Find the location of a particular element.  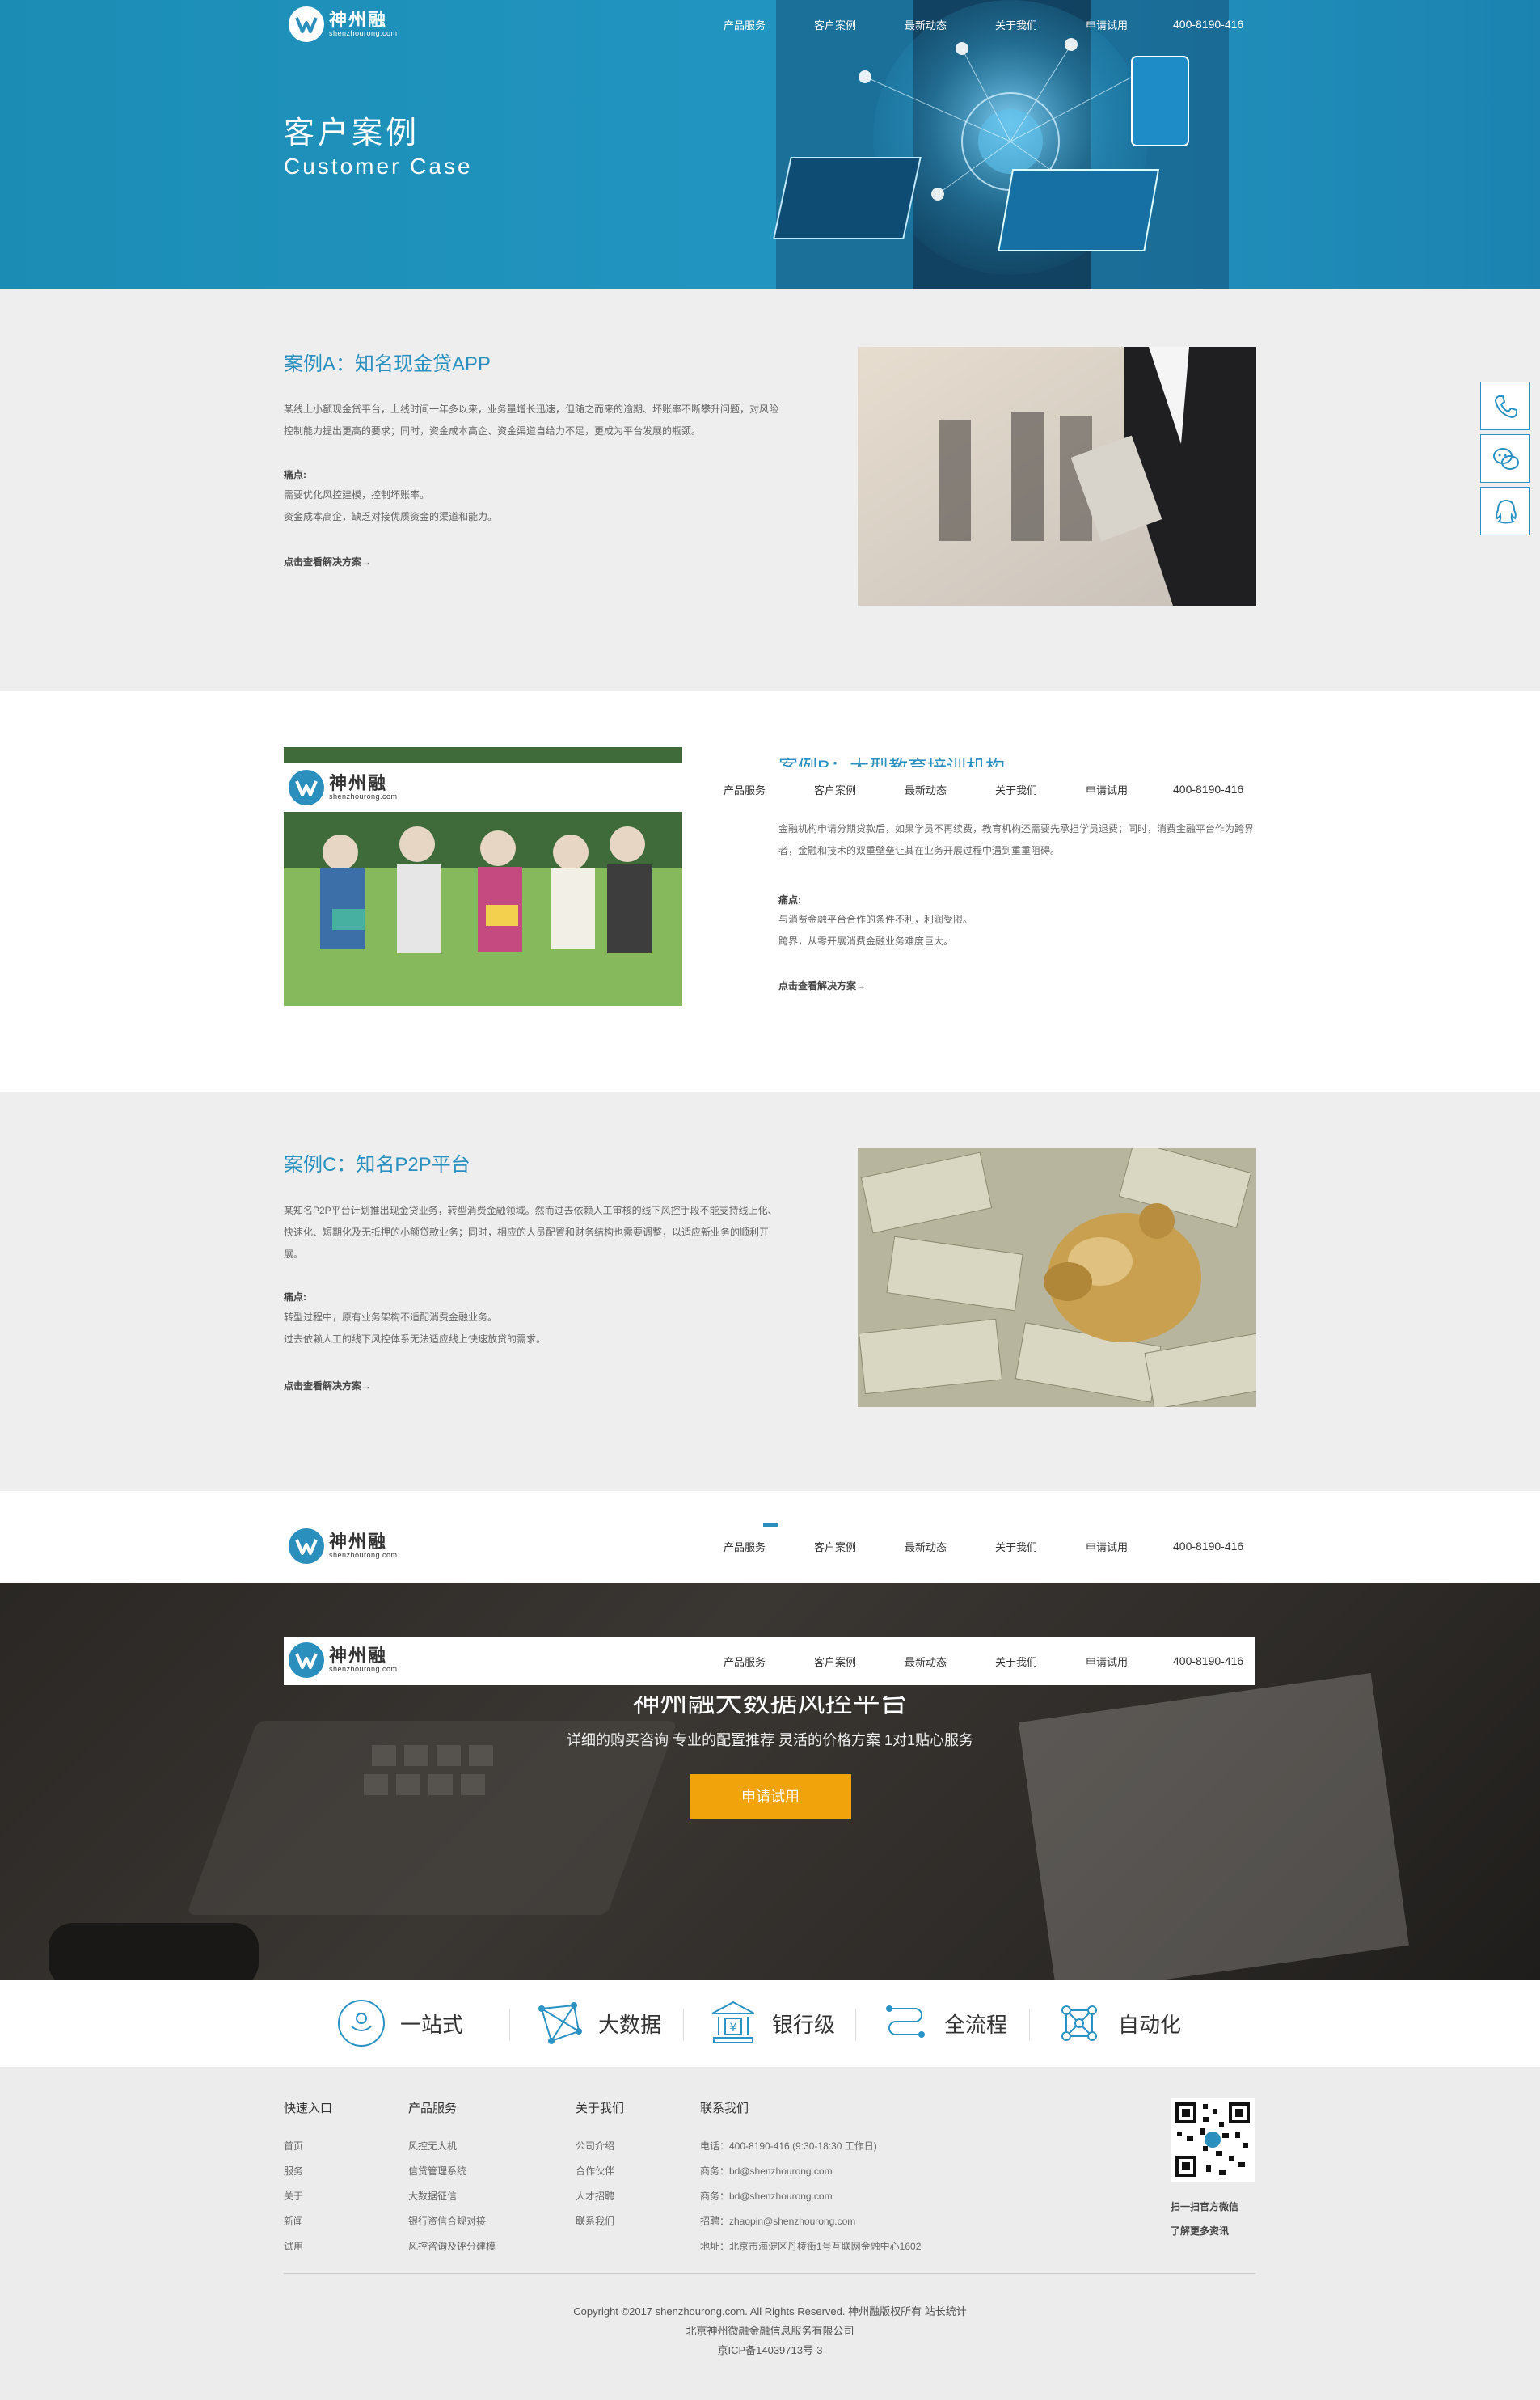

footer-link: 服务 is located at coordinates (308, 2171).